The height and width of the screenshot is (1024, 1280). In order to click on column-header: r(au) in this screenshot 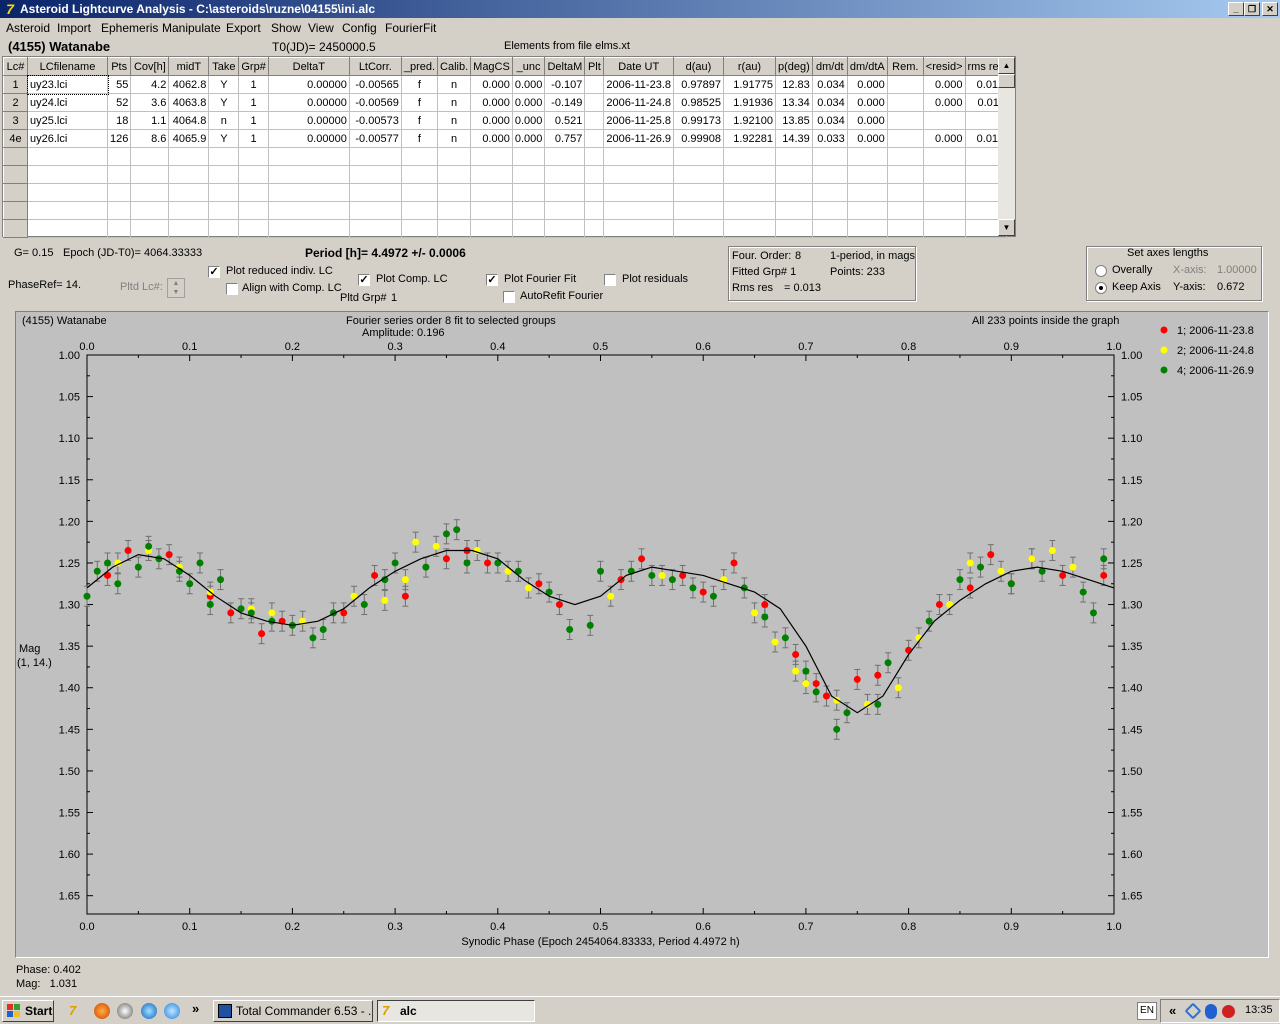, I will do `click(749, 66)`.